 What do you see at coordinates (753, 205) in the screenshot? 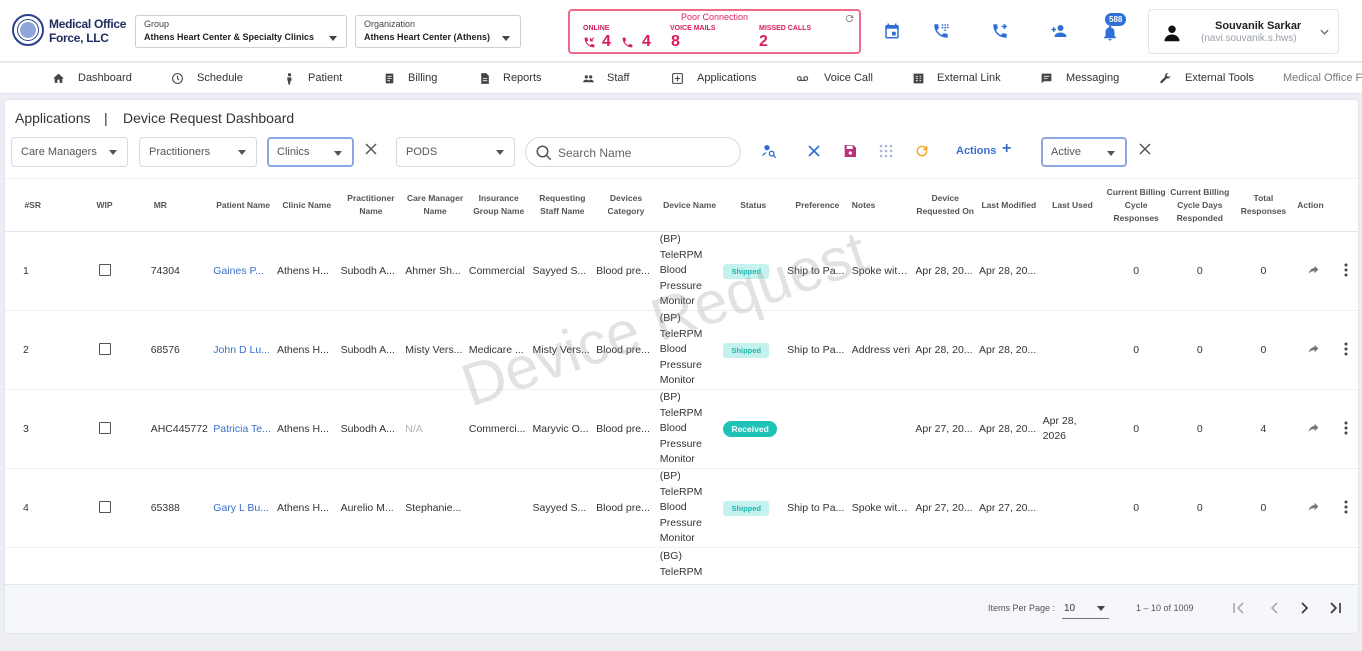
I see `col-status: Status` at bounding box center [753, 205].